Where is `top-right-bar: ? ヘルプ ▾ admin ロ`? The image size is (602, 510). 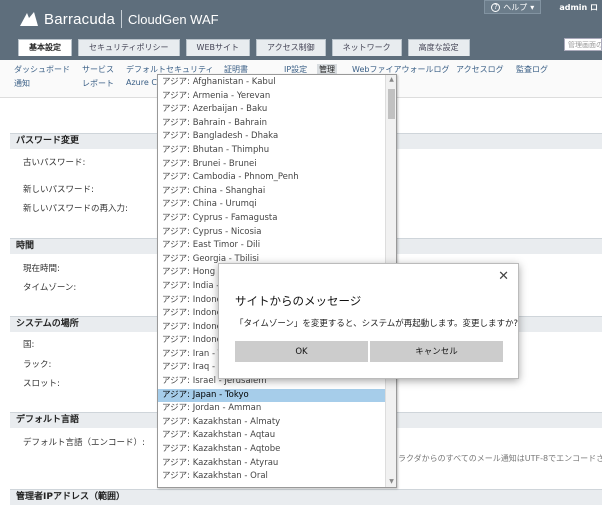
top-right-bar: ? ヘルプ ▾ admin ロ is located at coordinates (543, 7).